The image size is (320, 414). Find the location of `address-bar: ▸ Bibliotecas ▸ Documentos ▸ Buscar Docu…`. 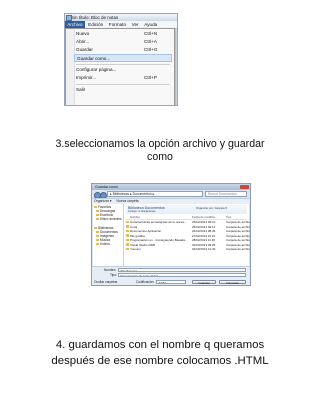

address-bar: ▸ Bibliotecas ▸ Documentos ▸ Buscar Docu… is located at coordinates (171, 195).